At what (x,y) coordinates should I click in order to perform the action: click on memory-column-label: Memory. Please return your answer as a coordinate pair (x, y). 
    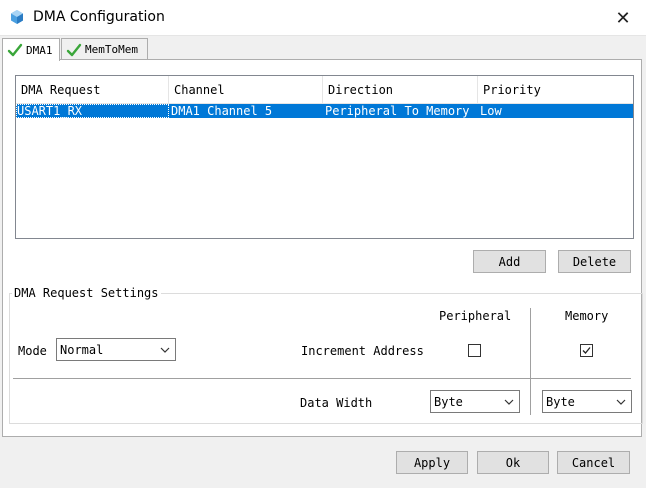
    Looking at the image, I should click on (587, 316).